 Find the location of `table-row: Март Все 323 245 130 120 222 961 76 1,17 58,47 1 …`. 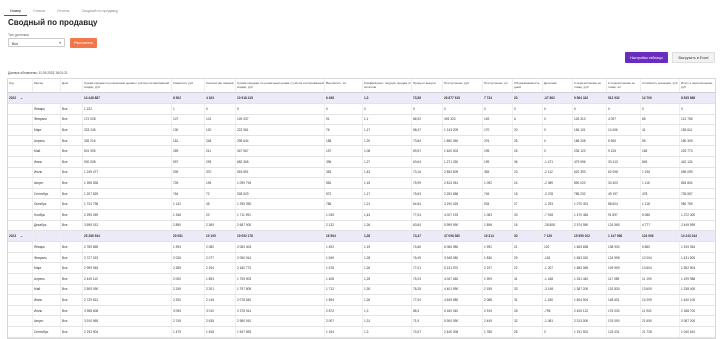

table-row: Март Все 323 245 130 120 222 961 76 1,17 58,47 1 … is located at coordinates (361, 130).